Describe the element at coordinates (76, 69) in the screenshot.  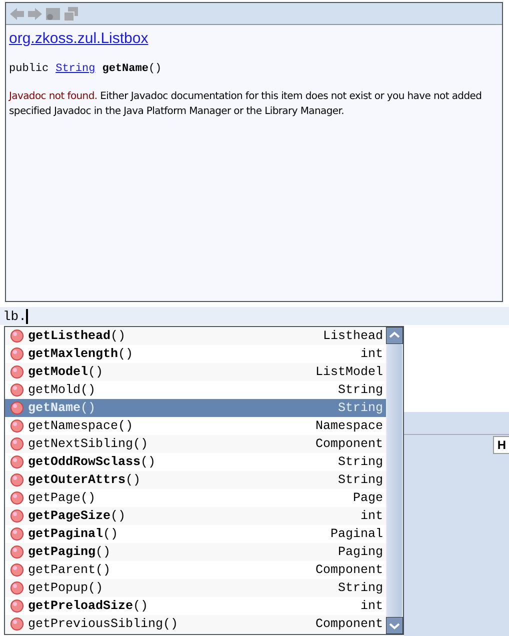
I see `type-link: String` at that location.